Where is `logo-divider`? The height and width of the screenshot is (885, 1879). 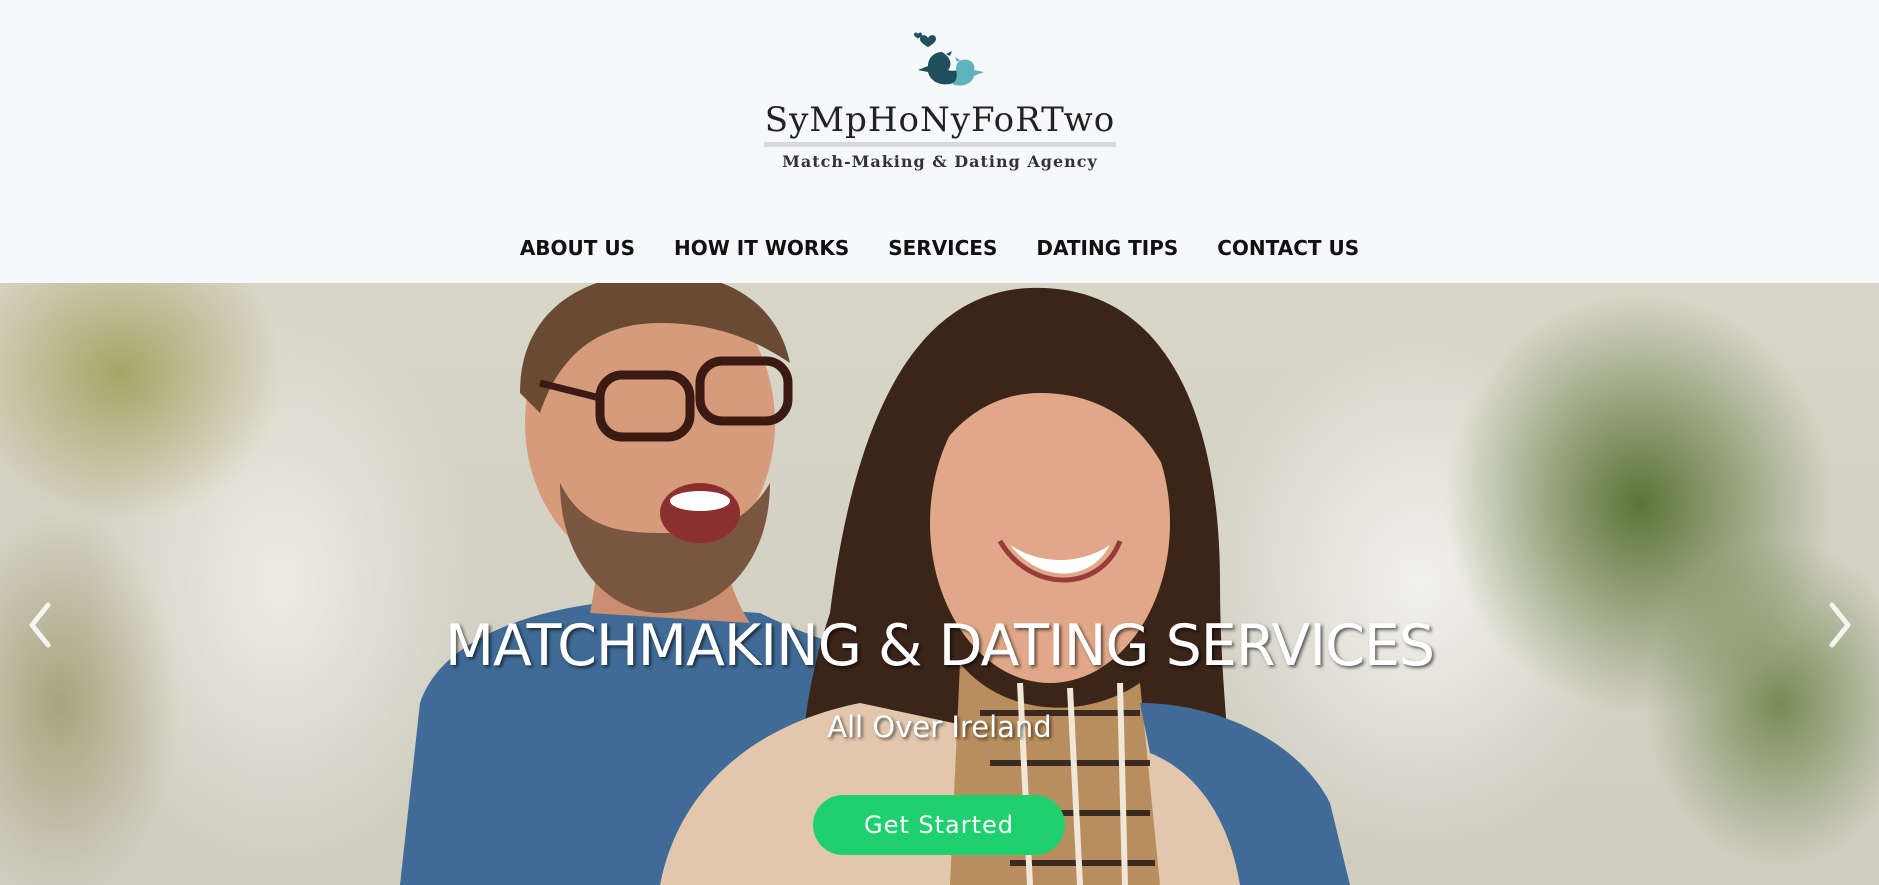
logo-divider is located at coordinates (940, 144).